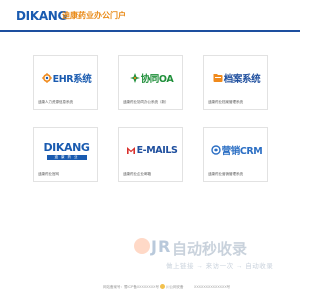 This screenshot has width=320, height=300. Describe the element at coordinates (175, 287) in the screenshot. I see `footer-police-label: 川公网安备` at that location.